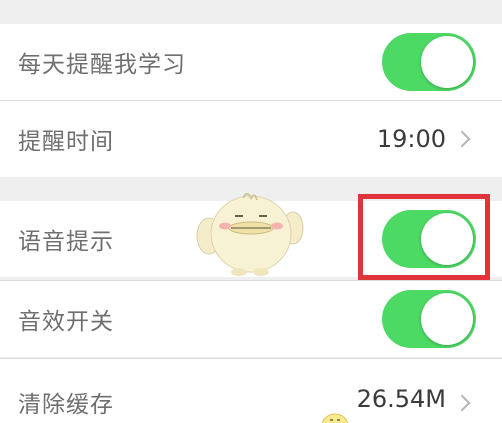 This screenshot has height=423, width=502. I want to click on daily-reminder-label: 每天提醒我学习, so click(102, 65).